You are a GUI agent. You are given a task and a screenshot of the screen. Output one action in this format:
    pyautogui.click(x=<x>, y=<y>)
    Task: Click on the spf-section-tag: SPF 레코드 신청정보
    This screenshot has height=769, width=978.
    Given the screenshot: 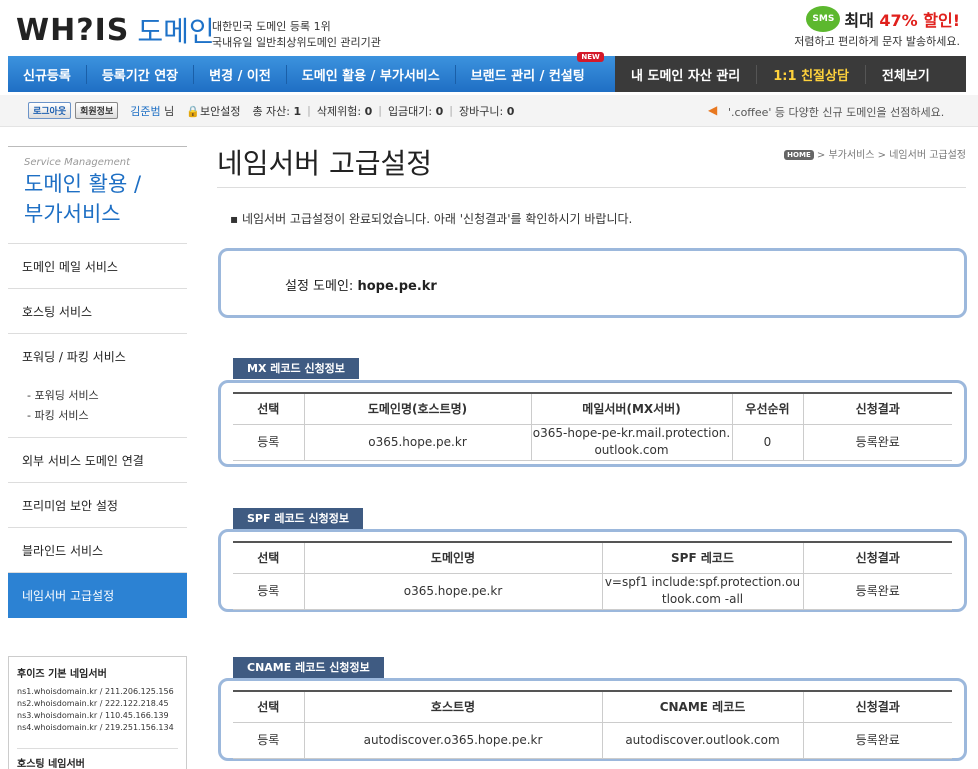 What is the action you would take?
    pyautogui.click(x=298, y=518)
    